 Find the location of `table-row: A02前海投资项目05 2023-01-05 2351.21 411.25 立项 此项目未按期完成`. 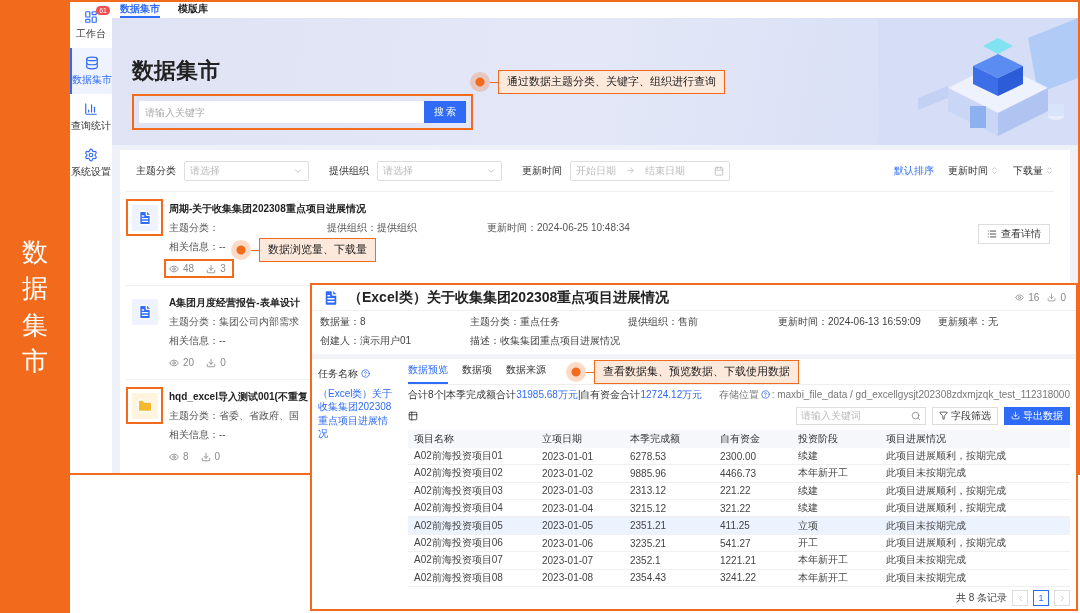

table-row: A02前海投资项目05 2023-01-05 2351.21 411.25 立项 此项目未按期完成 is located at coordinates (739, 526).